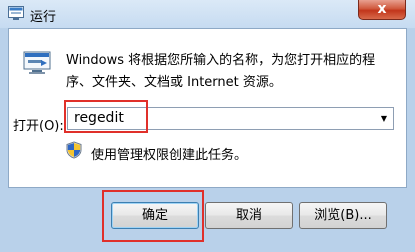  Describe the element at coordinates (74, 150) in the screenshot. I see `uac-shield-icon` at that location.